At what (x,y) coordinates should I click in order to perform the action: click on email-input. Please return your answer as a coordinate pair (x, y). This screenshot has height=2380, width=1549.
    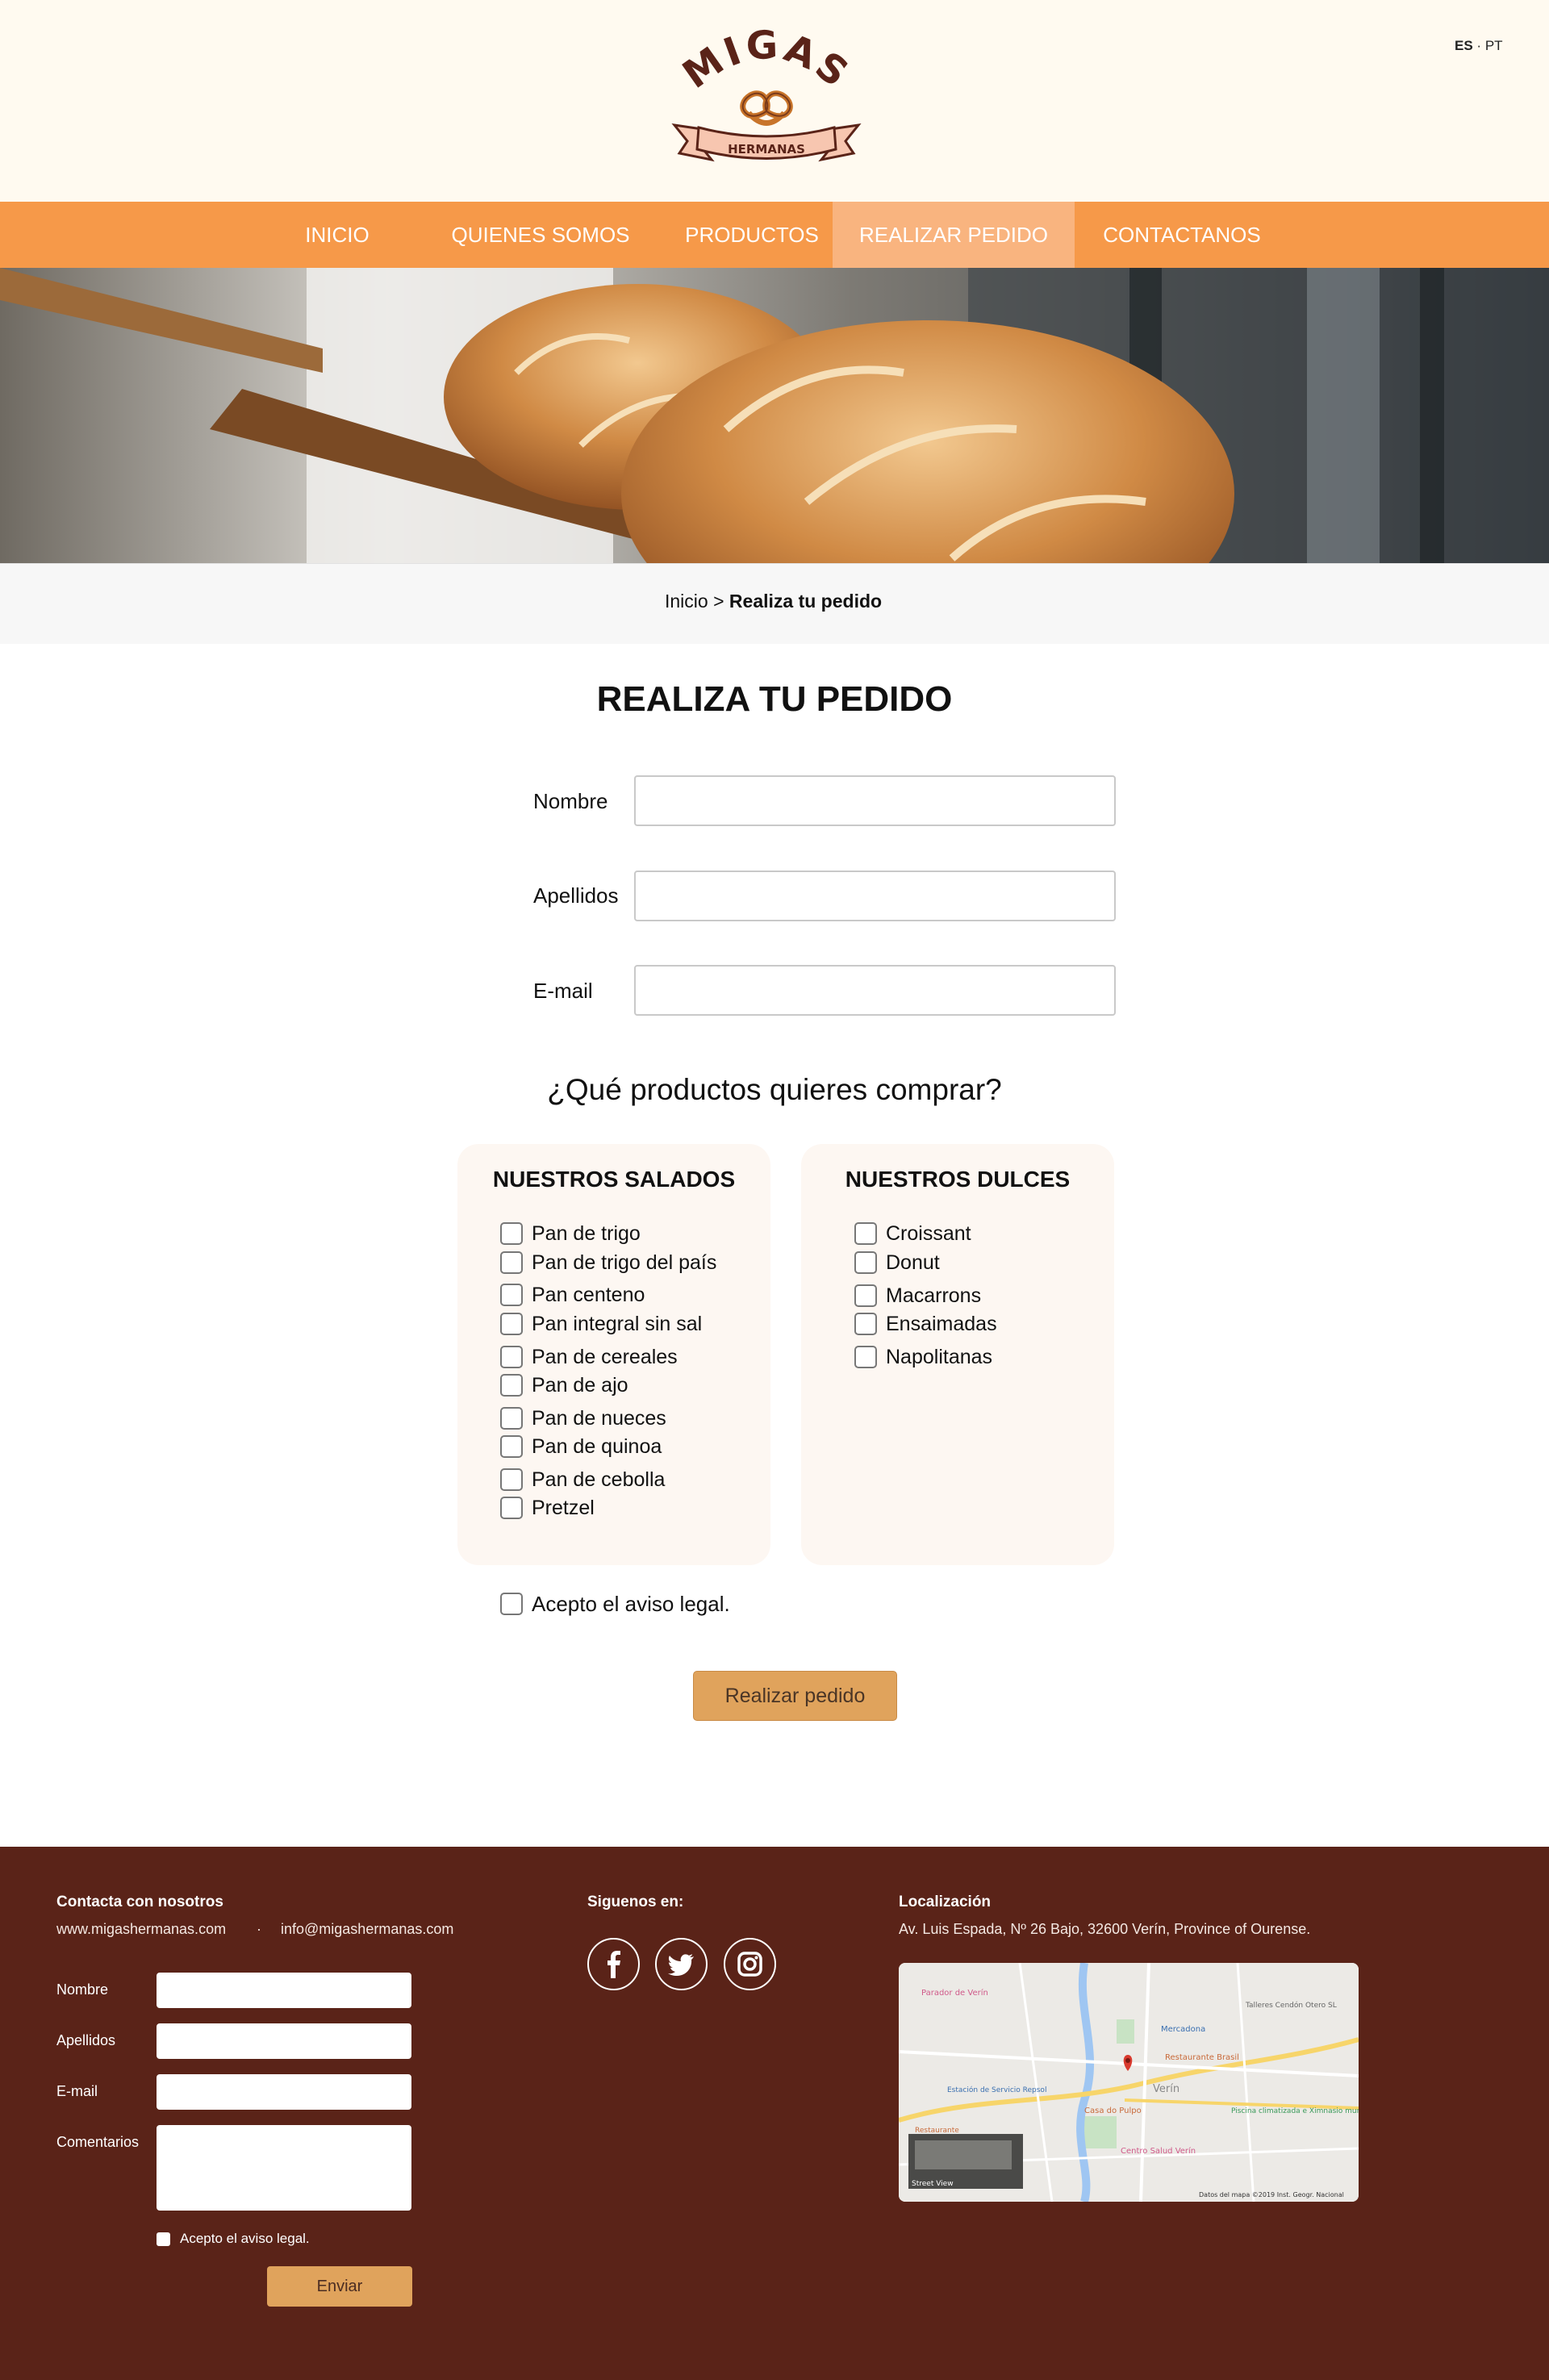
    Looking at the image, I should click on (875, 991).